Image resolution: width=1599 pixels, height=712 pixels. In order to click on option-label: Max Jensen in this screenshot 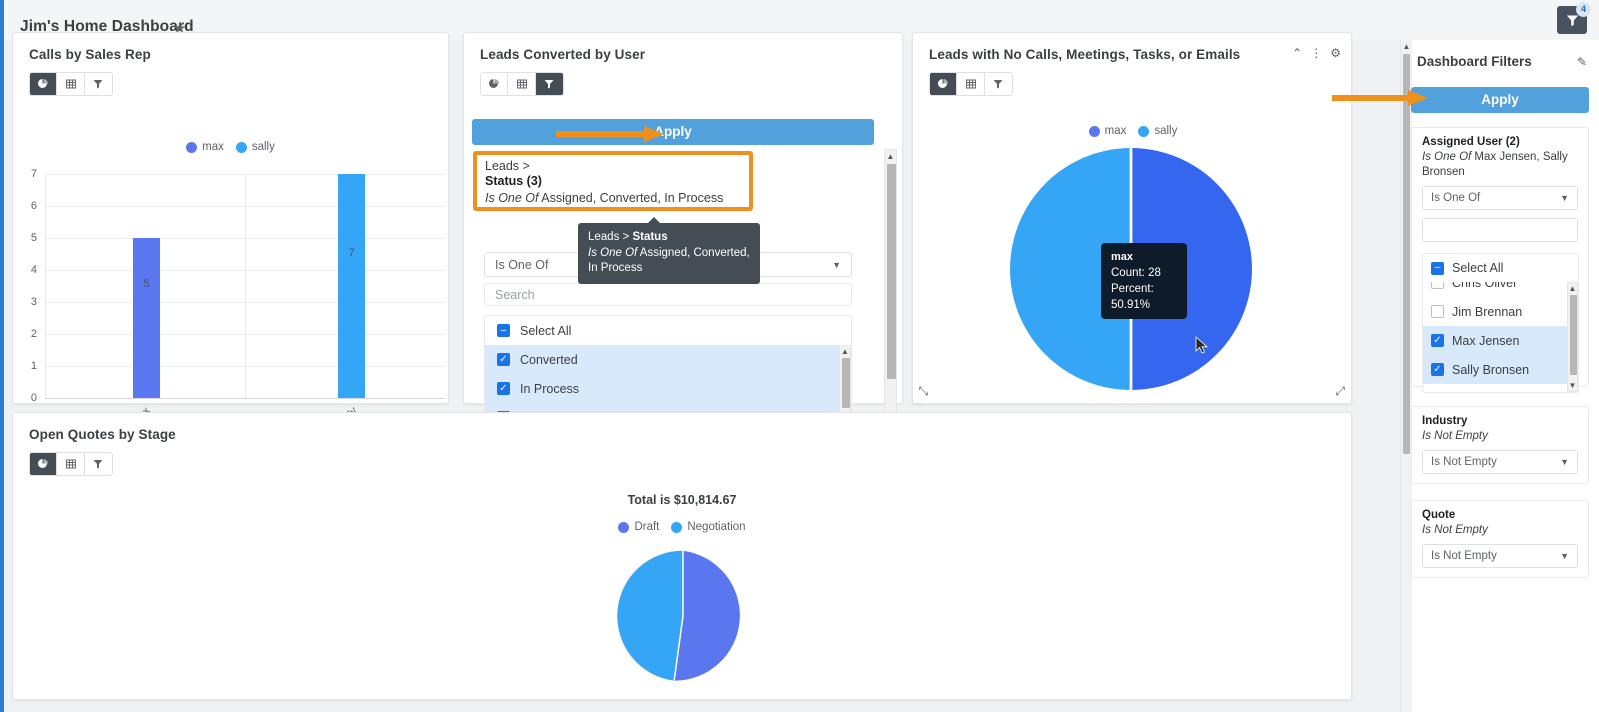, I will do `click(1486, 340)`.